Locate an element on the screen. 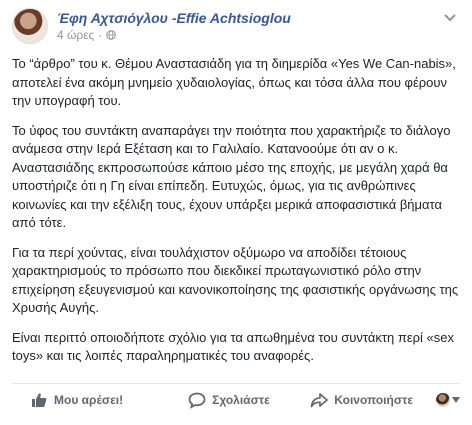 Image resolution: width=472 pixels, height=425 pixels. author-name: Έφη Αχτσιόγλου -Effie Achtsioglou is located at coordinates (174, 18).